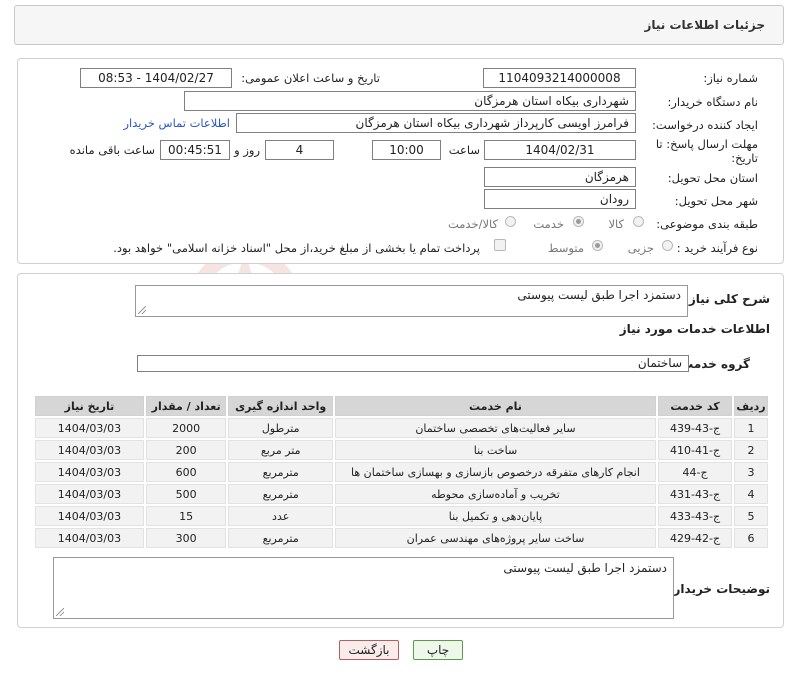 The height and width of the screenshot is (676, 788). What do you see at coordinates (280, 516) in the screenshot?
I see `cell-unit: عدد` at bounding box center [280, 516].